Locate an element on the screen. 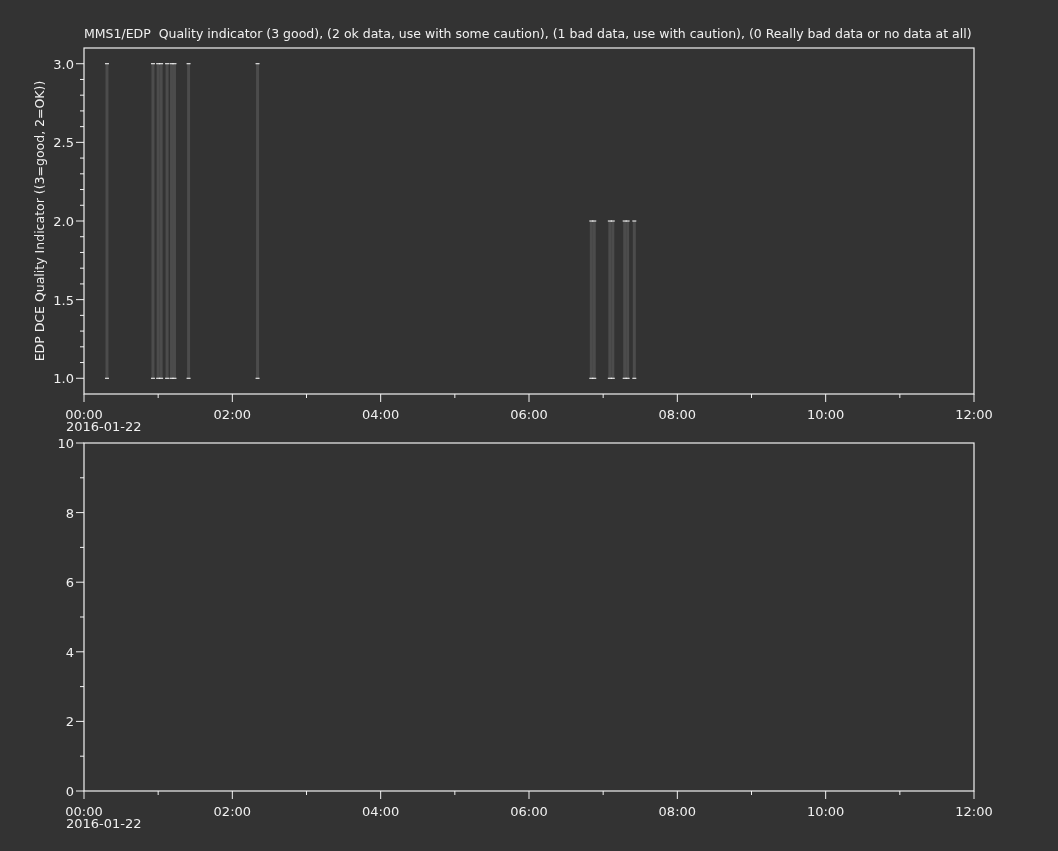  y-tick-label: 2.0 is located at coordinates (63, 221).